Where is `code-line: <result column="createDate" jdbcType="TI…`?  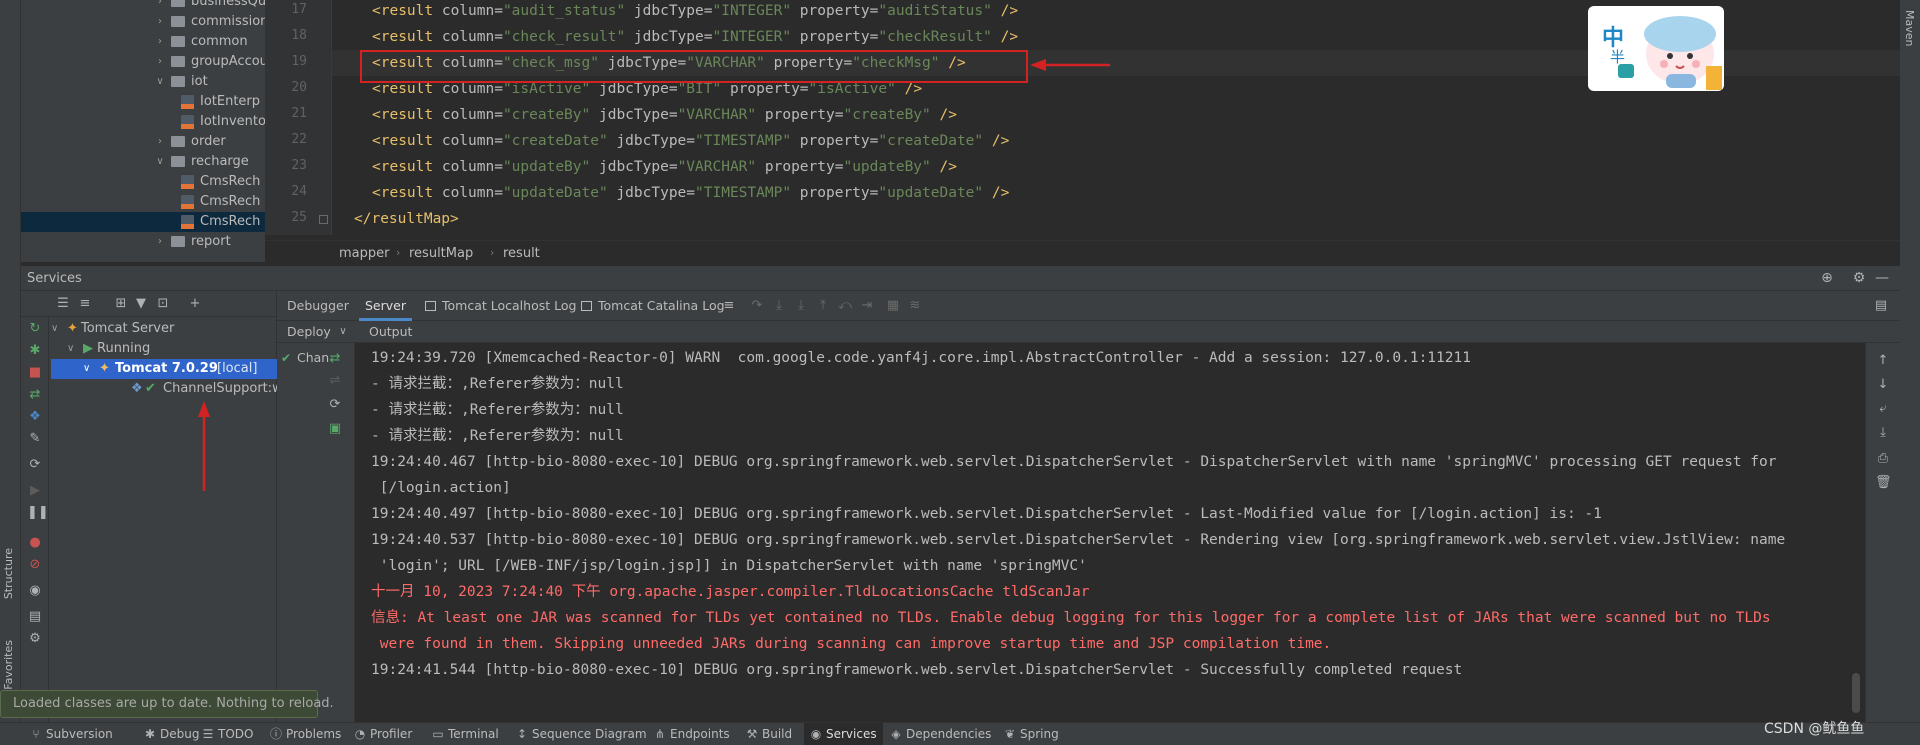
code-line: <result column="createDate" jdbcType="TI… is located at coordinates (690, 141).